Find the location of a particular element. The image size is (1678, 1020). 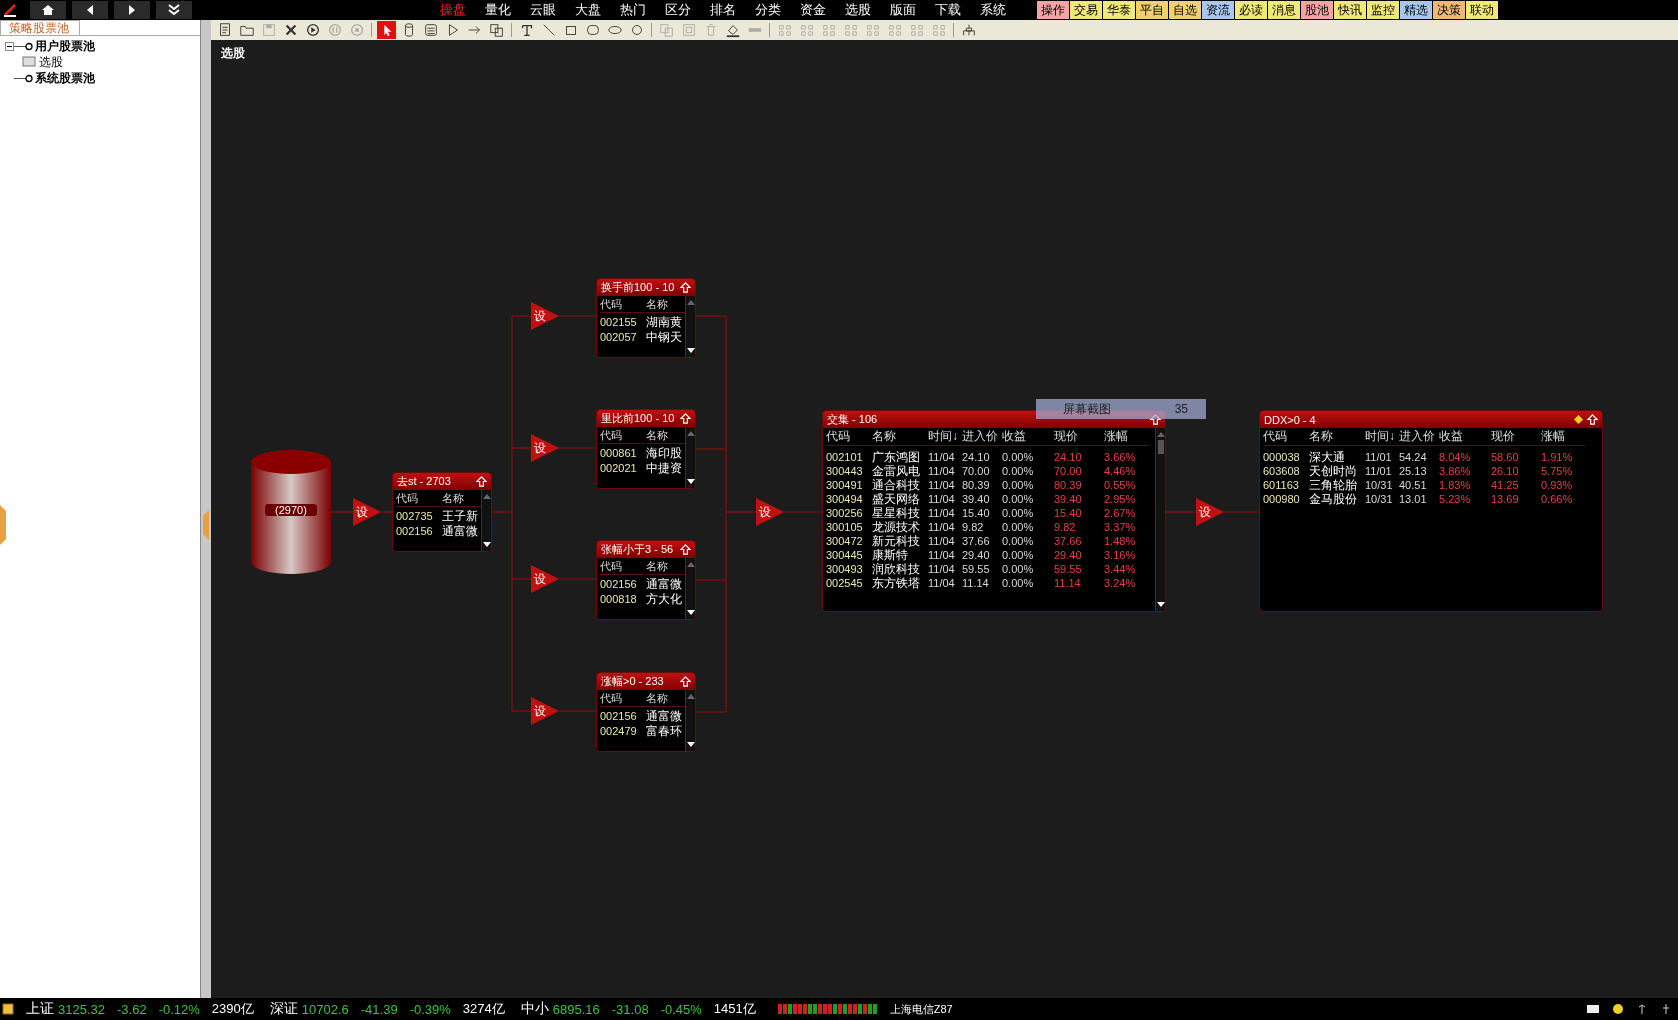

sidebar-tab: 策略股票池 is located at coordinates (40, 27).